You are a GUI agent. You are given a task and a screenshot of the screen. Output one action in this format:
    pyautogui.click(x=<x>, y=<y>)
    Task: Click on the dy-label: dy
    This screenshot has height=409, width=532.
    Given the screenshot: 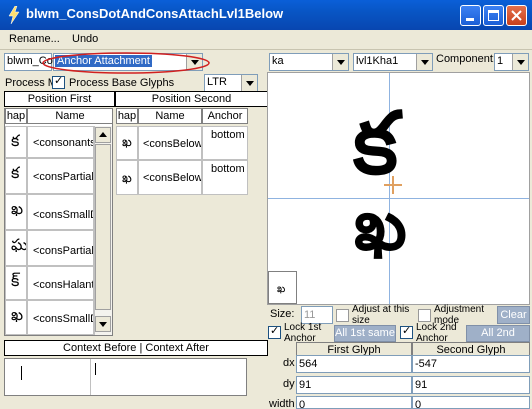 What is the action you would take?
    pyautogui.click(x=289, y=384)
    